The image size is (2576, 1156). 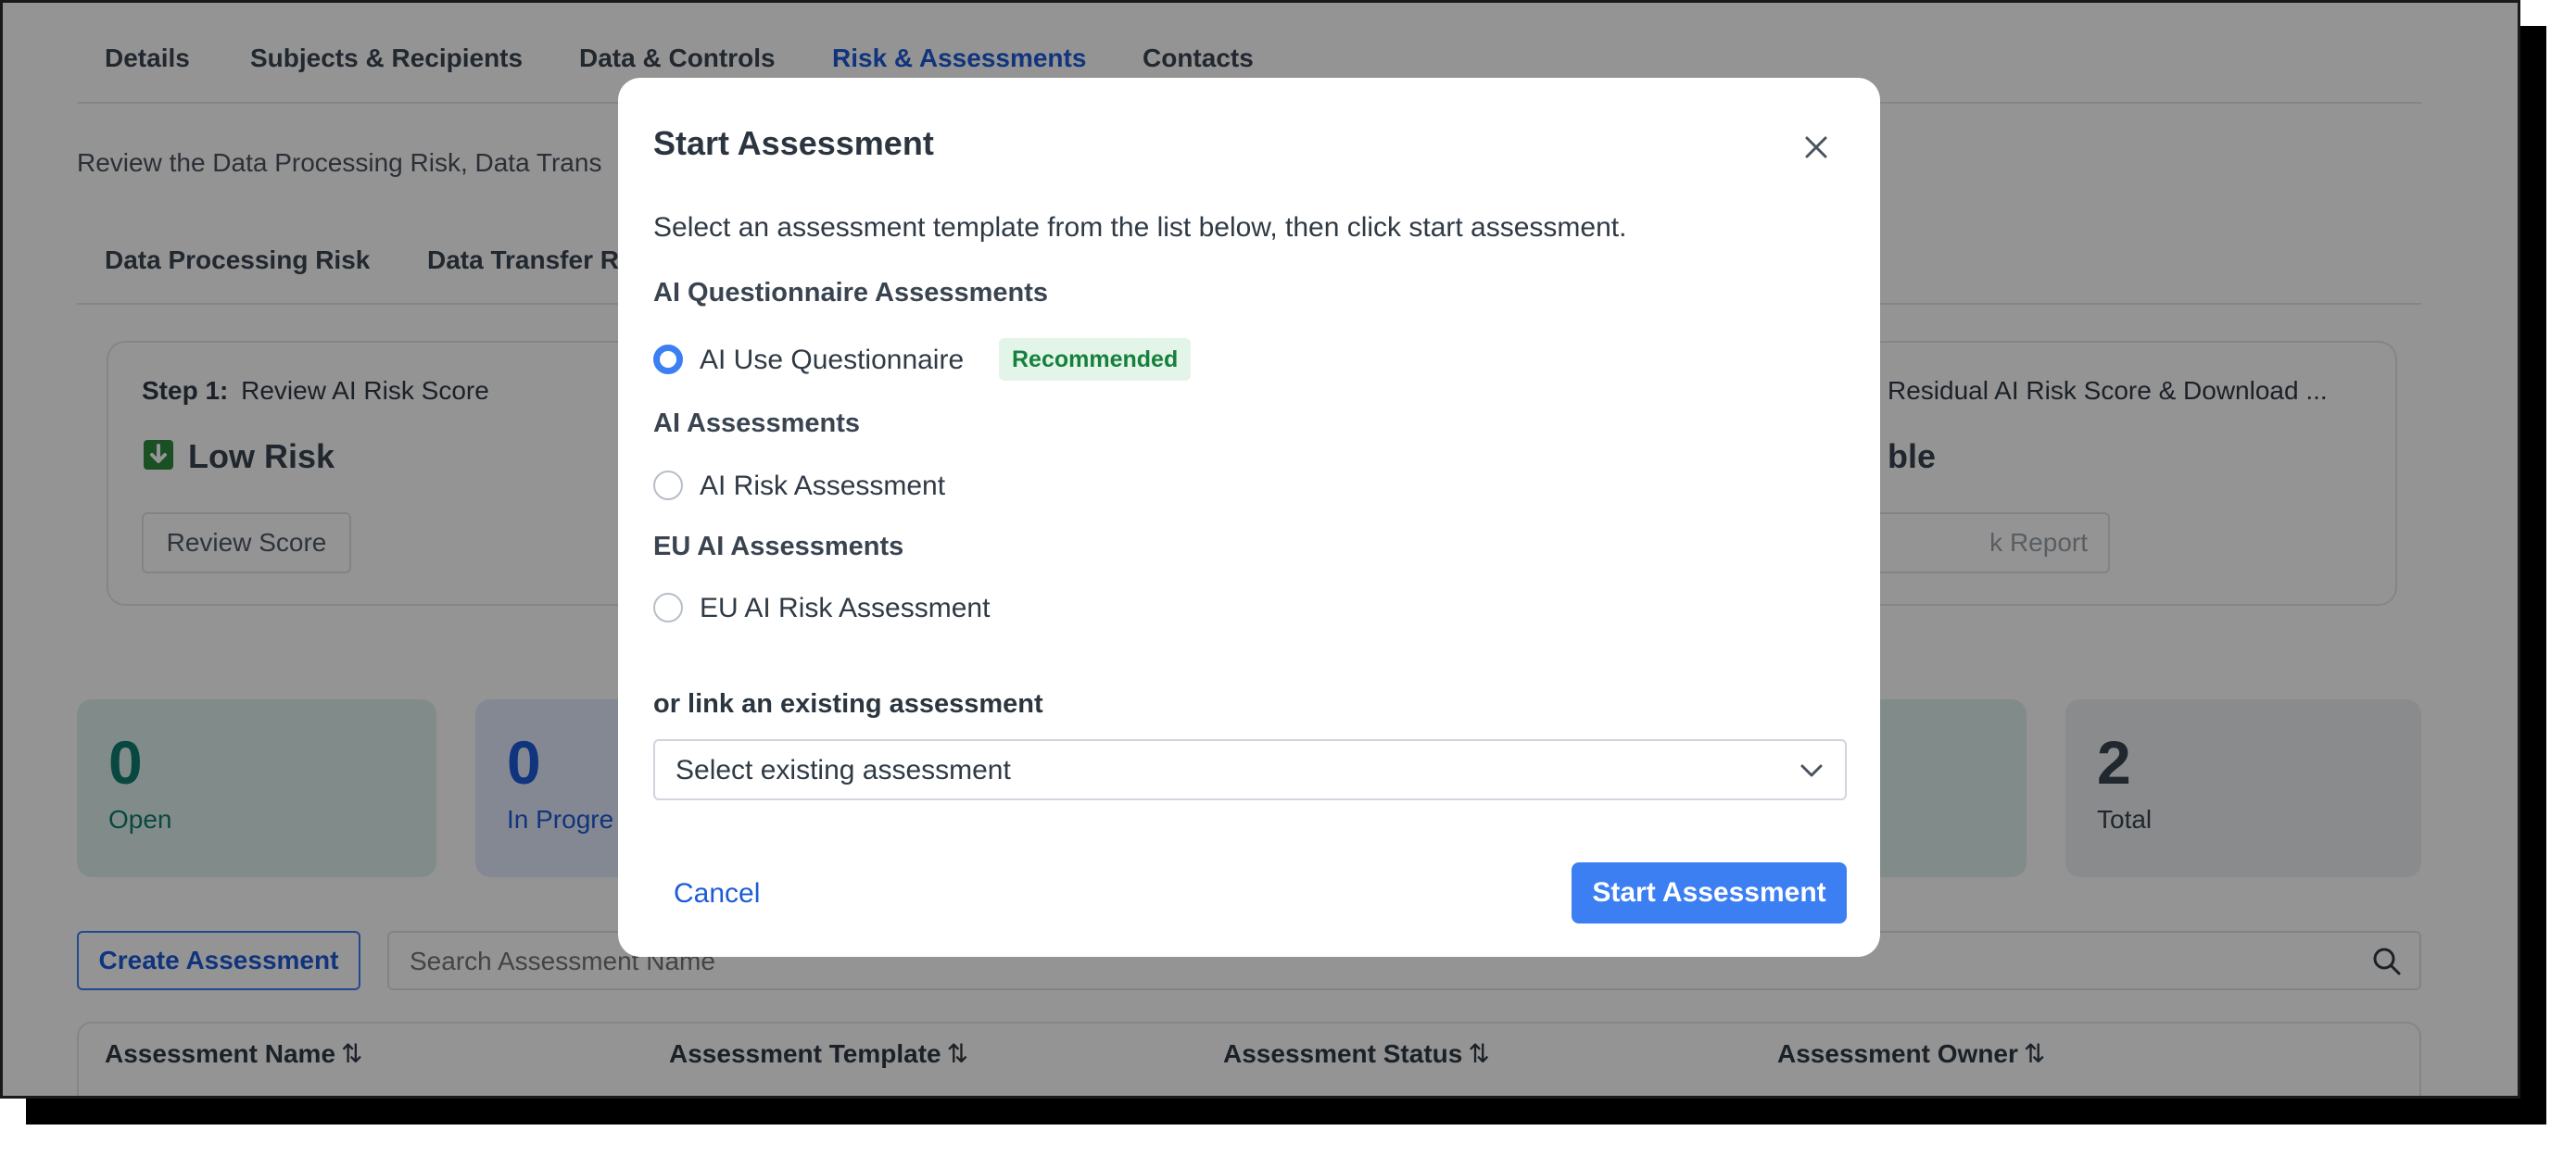 I want to click on option-ai-use-questionnaire: AI Use Questionnaire, so click(x=832, y=361).